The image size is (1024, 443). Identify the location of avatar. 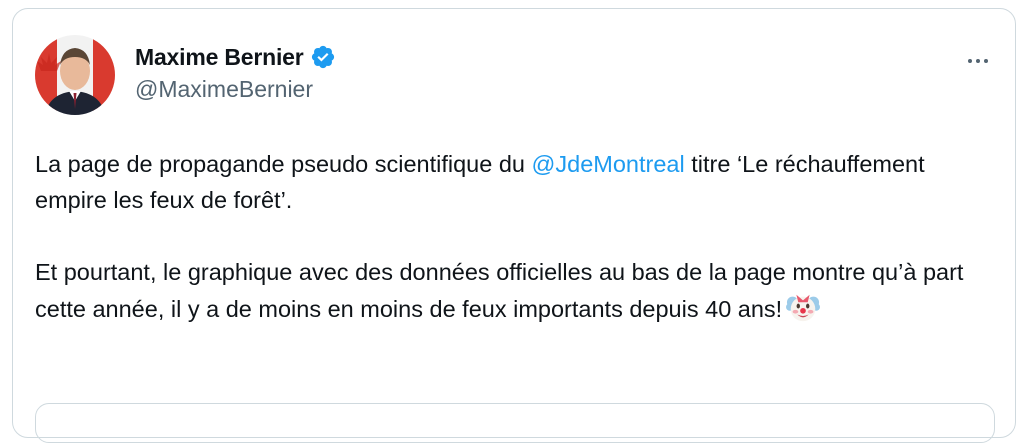
(75, 75).